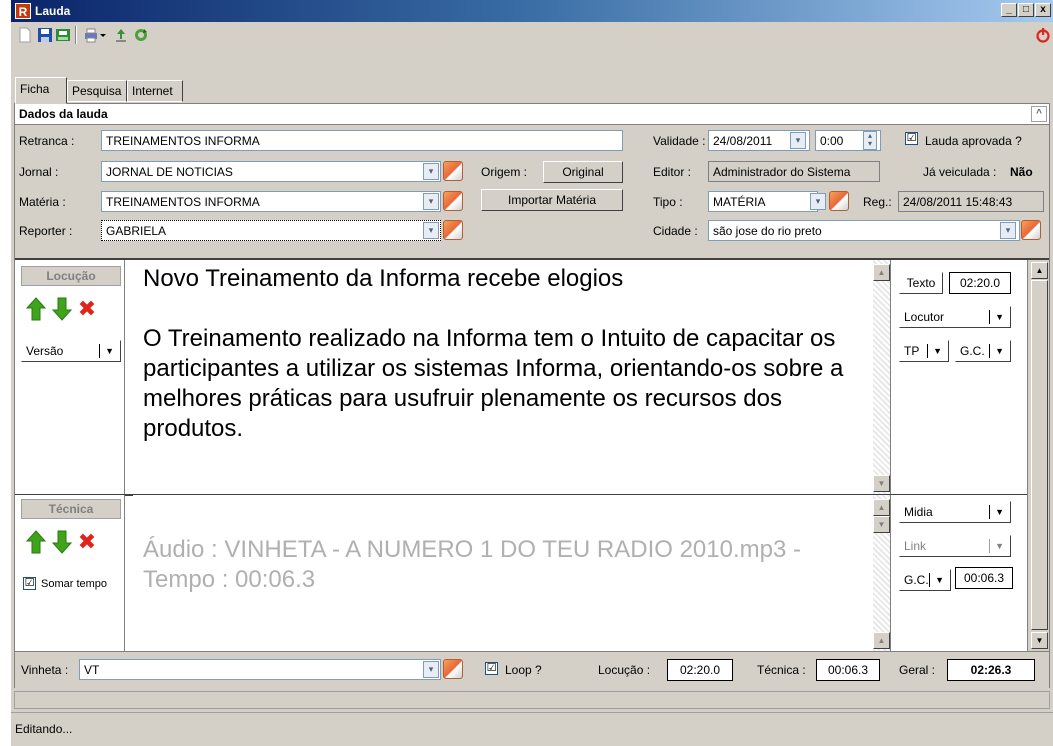  I want to click on cidade-field: são jose do rio preto, so click(864, 230).